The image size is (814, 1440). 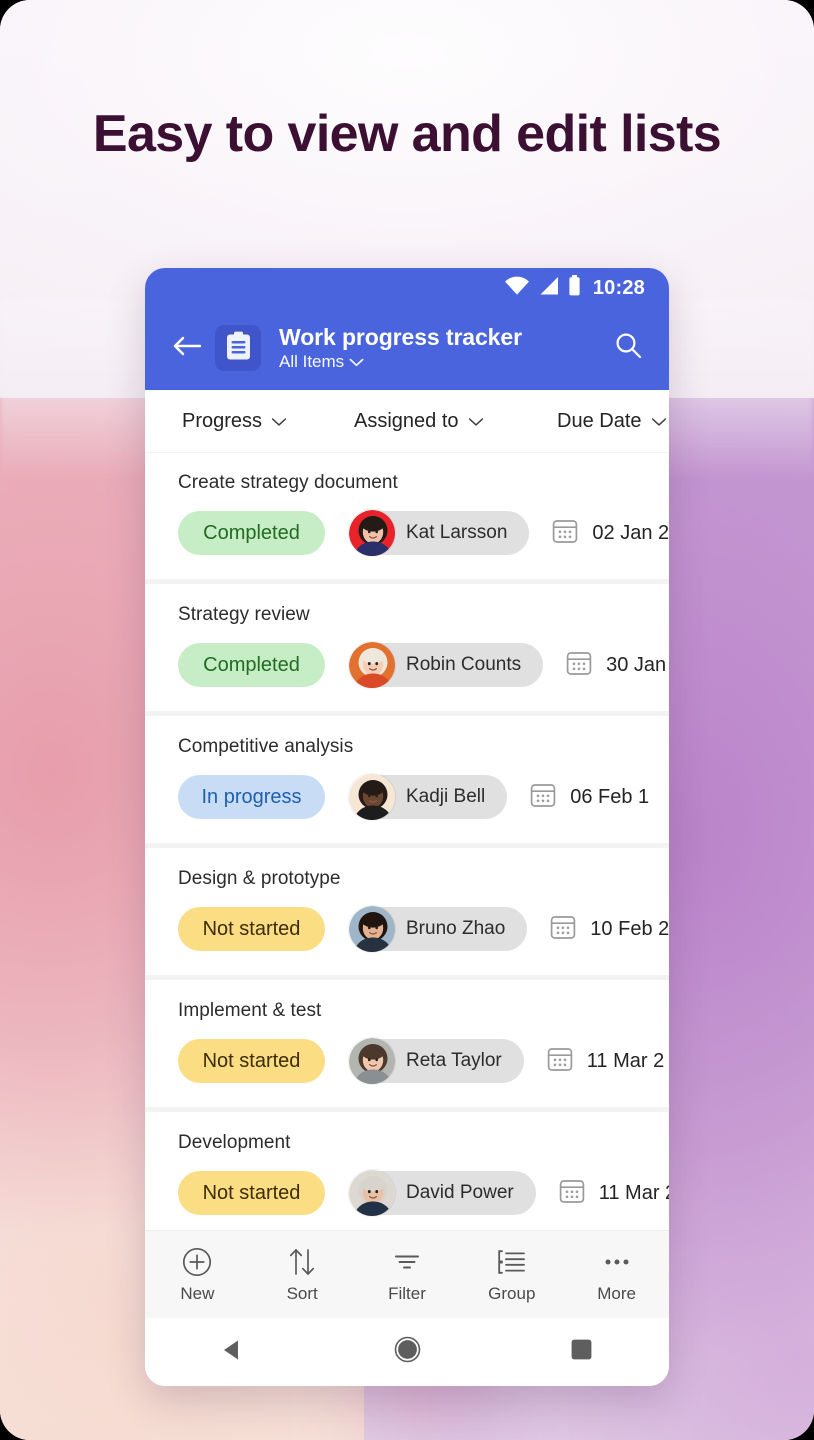 What do you see at coordinates (400, 336) in the screenshot?
I see `page-title: Work progress tracker` at bounding box center [400, 336].